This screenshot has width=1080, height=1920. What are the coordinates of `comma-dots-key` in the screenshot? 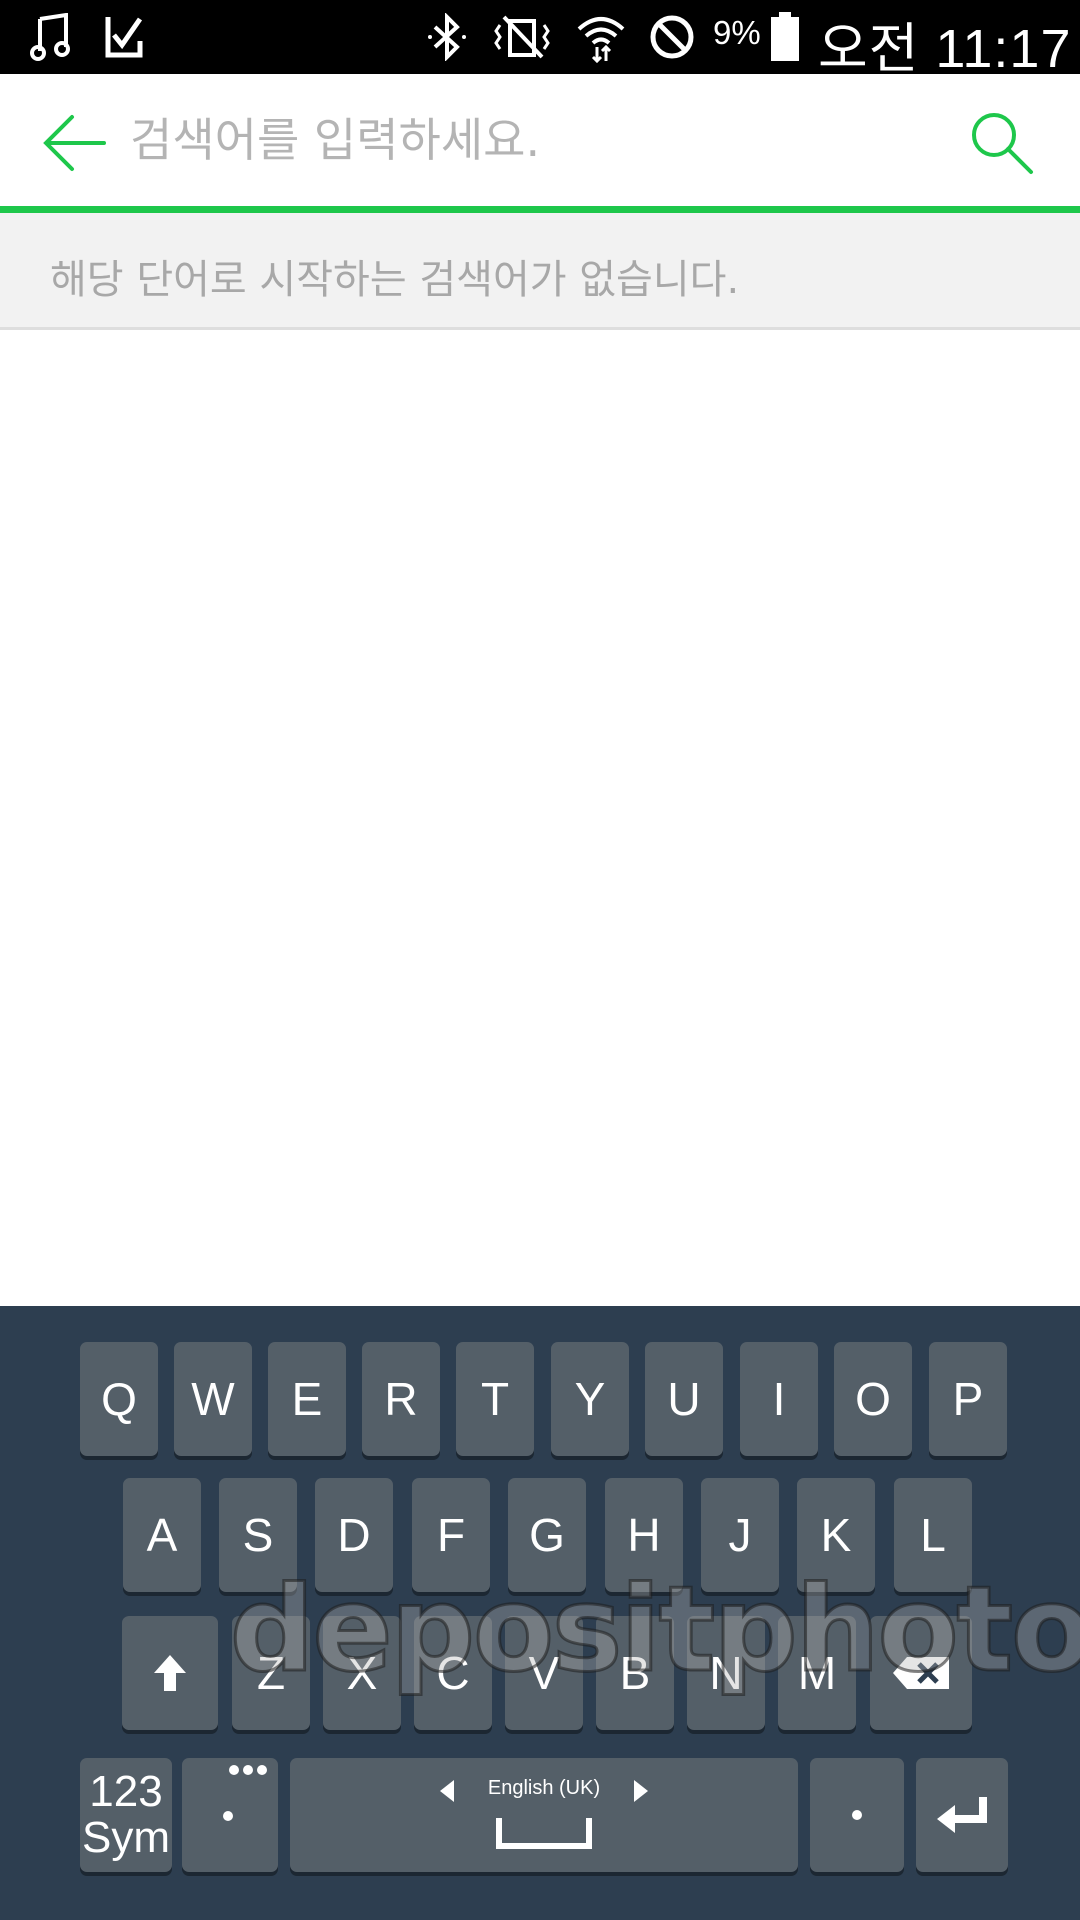 It's located at (230, 1815).